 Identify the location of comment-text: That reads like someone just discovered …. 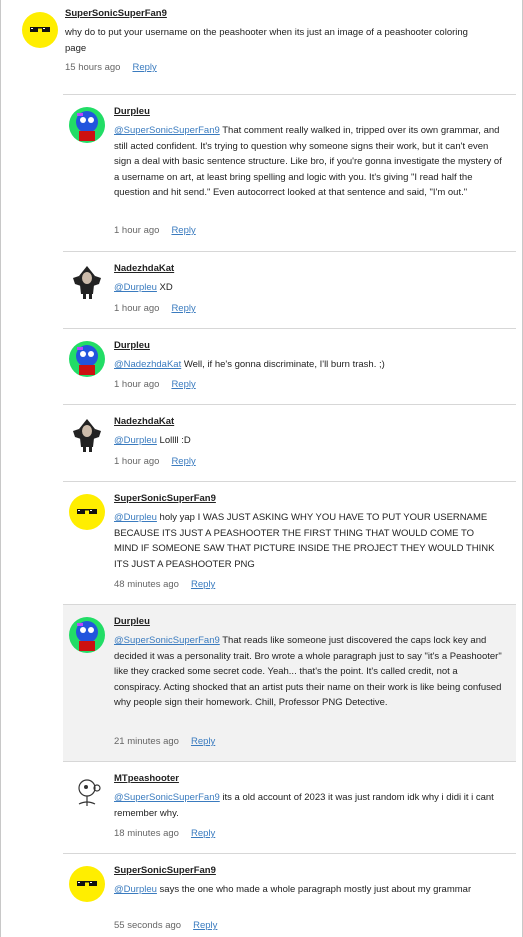
(308, 672).